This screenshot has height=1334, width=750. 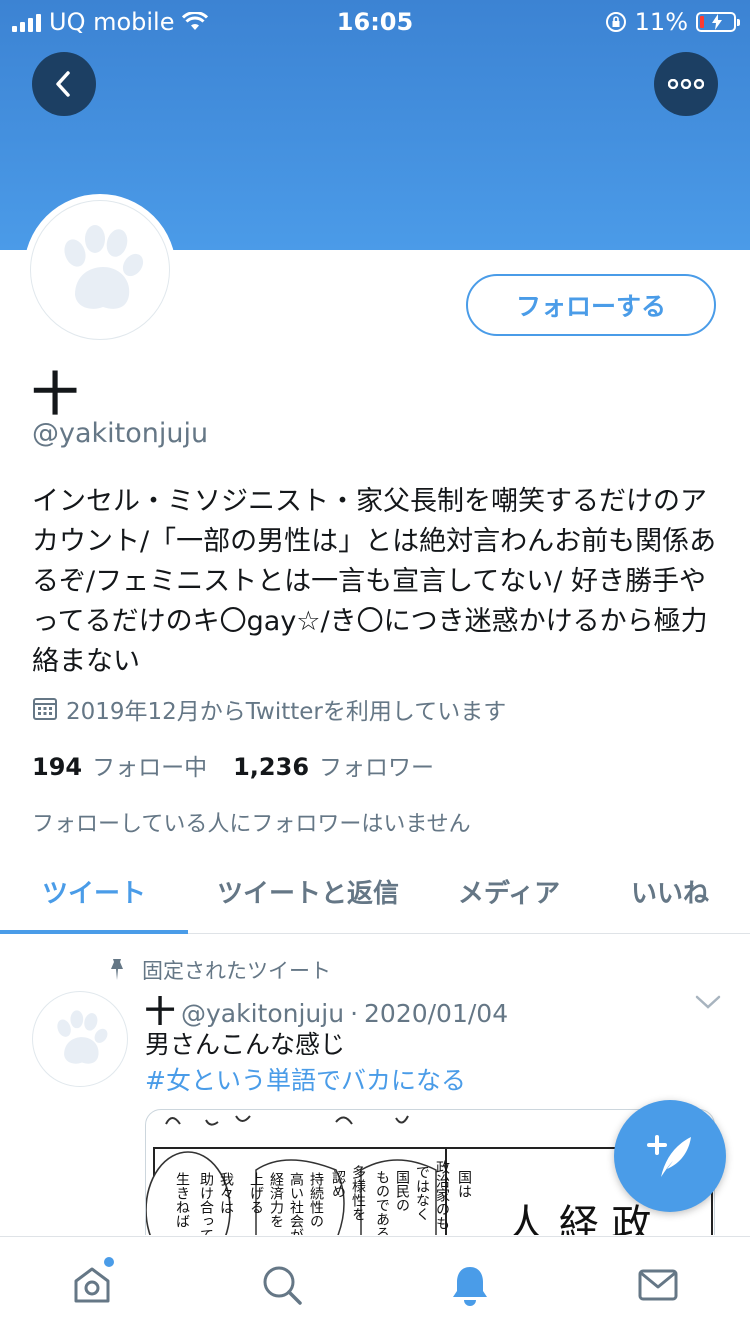 I want to click on joined-text: 2019年12月からTwitterを利用しています, so click(x=286, y=712).